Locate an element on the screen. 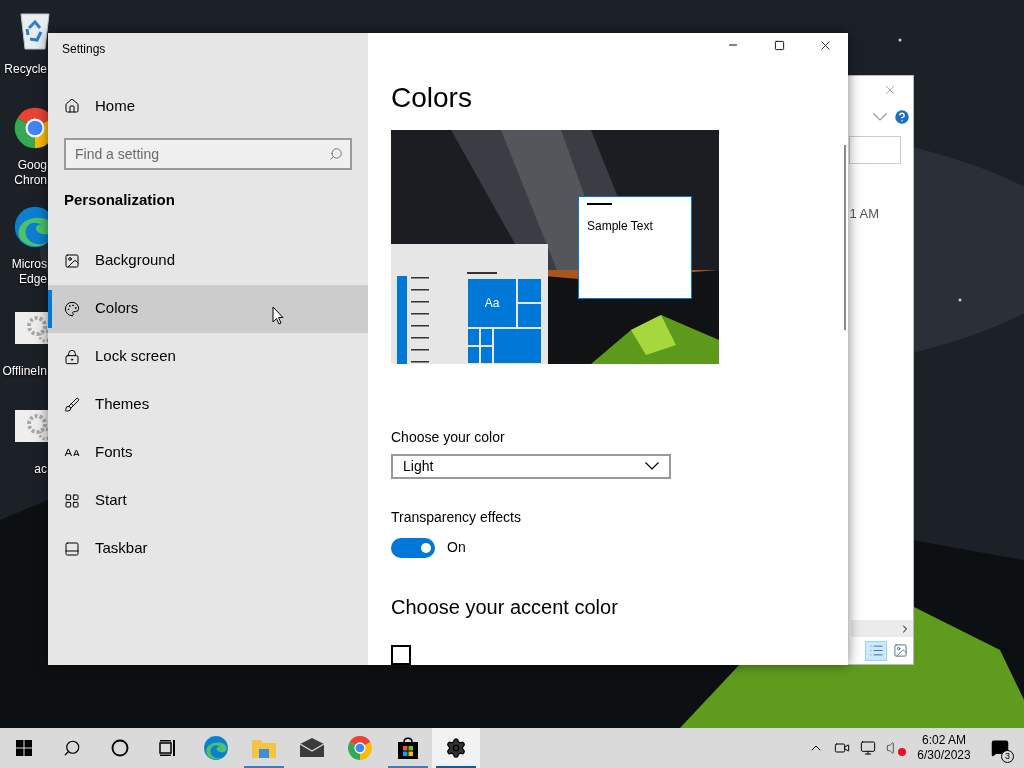  taskbar-button is located at coordinates (456, 748).